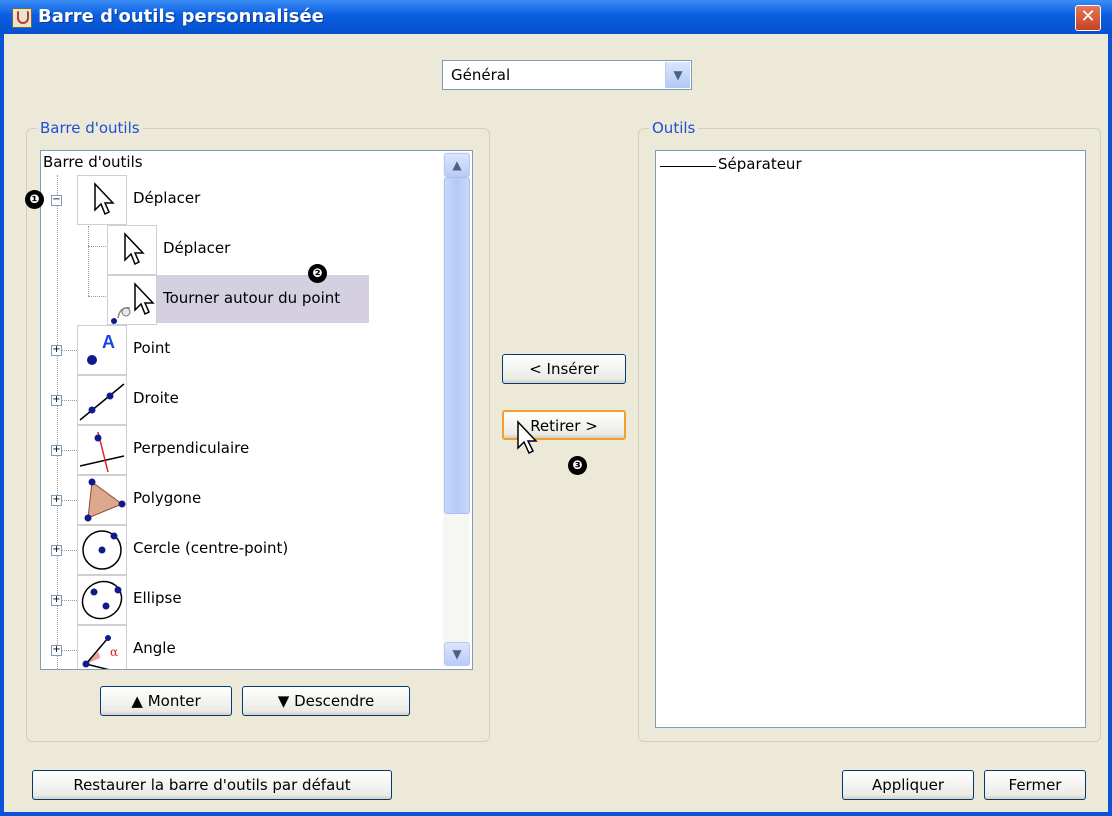 The height and width of the screenshot is (816, 1112). What do you see at coordinates (1035, 785) in the screenshot?
I see `close-button: Fermer` at bounding box center [1035, 785].